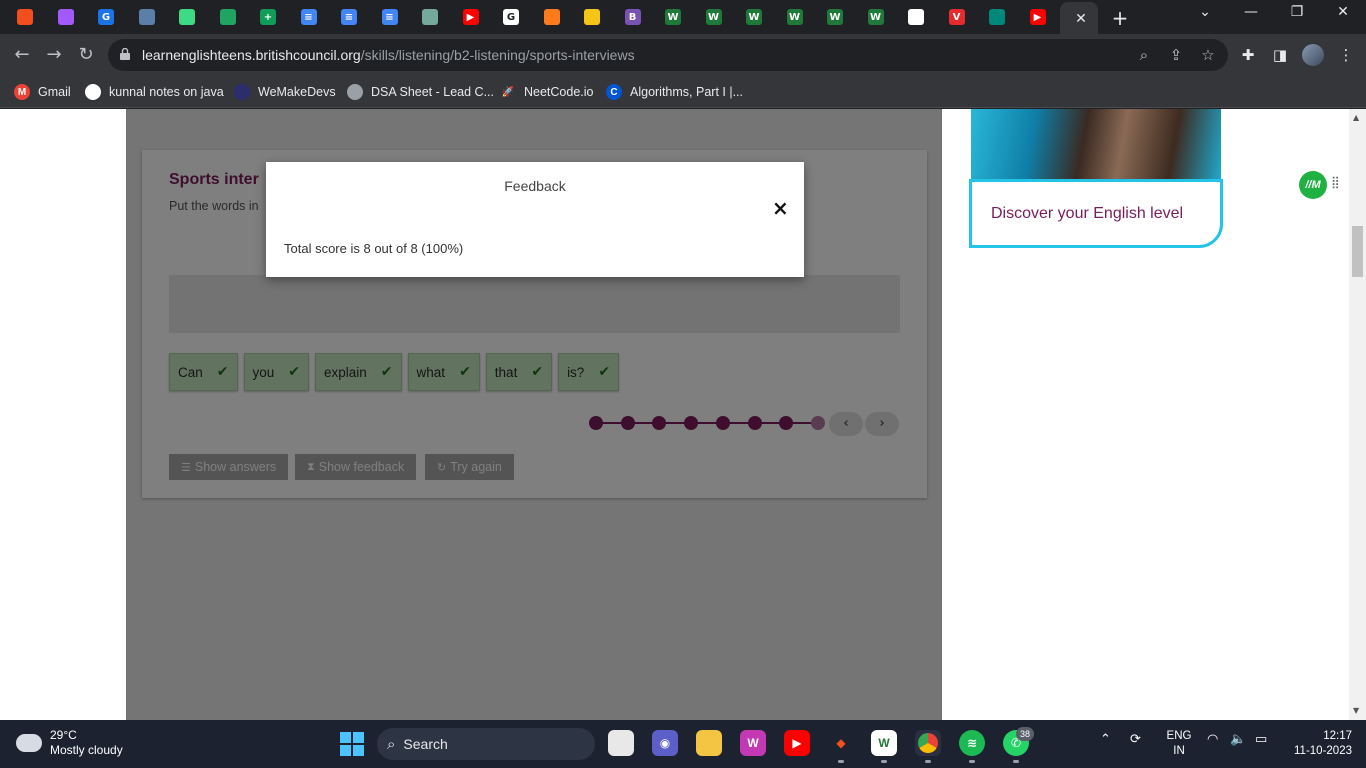  I want to click on cloud-sun-icon, so click(27, 740).